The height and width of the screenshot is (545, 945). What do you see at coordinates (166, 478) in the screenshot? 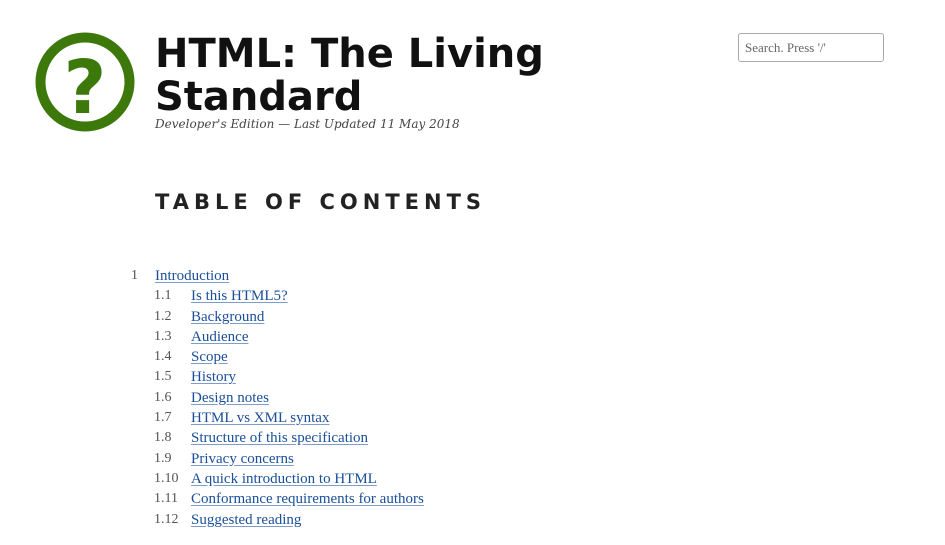
I see `toc-item-number: 1.10` at bounding box center [166, 478].